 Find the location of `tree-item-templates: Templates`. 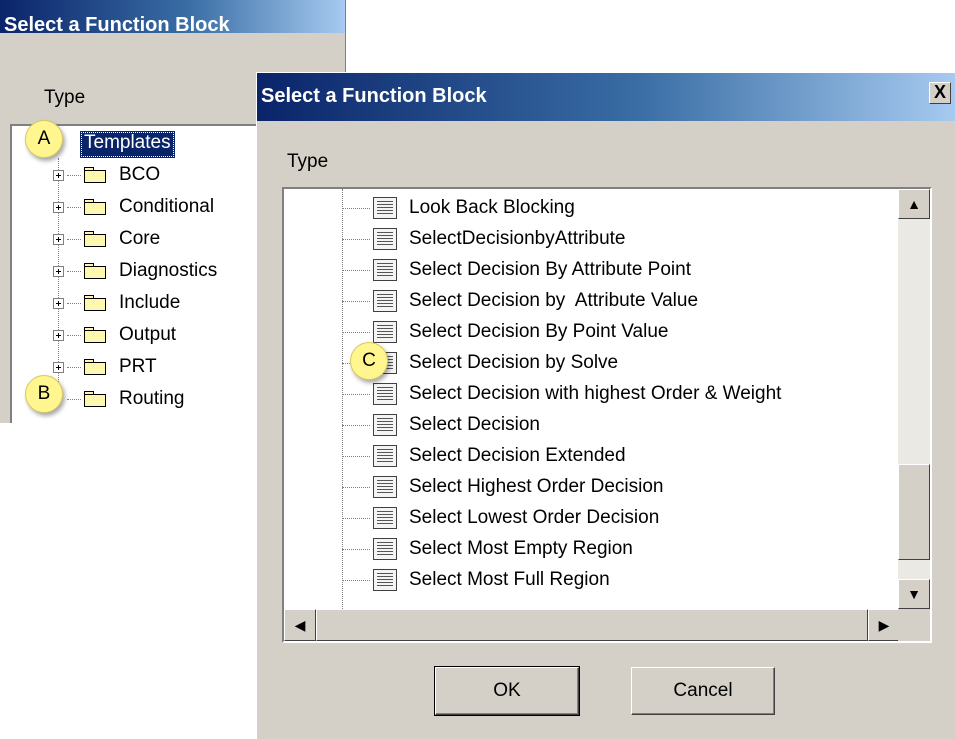

tree-item-templates: Templates is located at coordinates (127, 144).